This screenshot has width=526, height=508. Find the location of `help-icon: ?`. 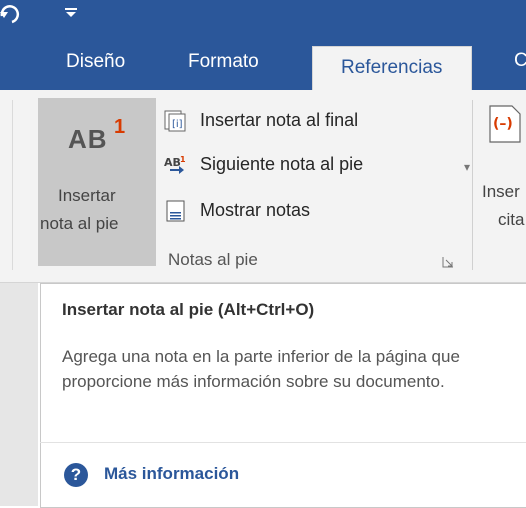

help-icon: ? is located at coordinates (76, 475).